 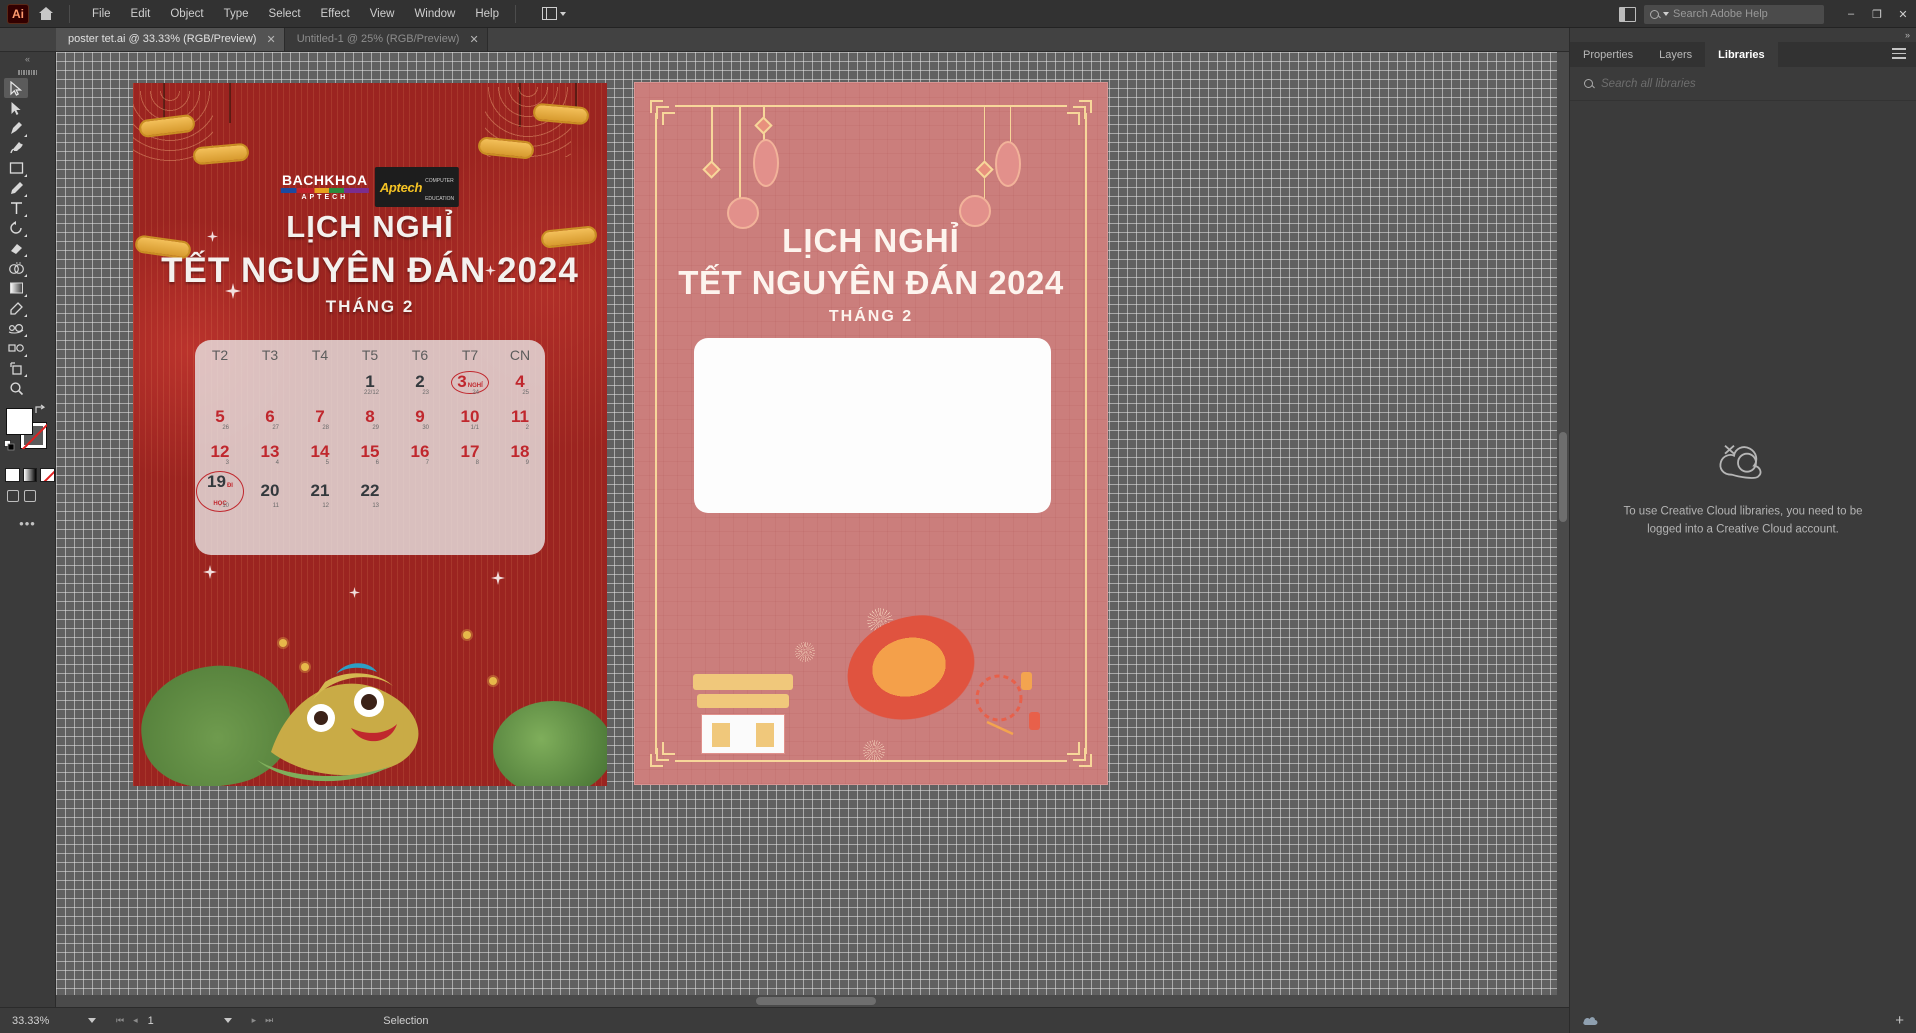 What do you see at coordinates (1563, 477) in the screenshot?
I see `vertical-scroll-thumb` at bounding box center [1563, 477].